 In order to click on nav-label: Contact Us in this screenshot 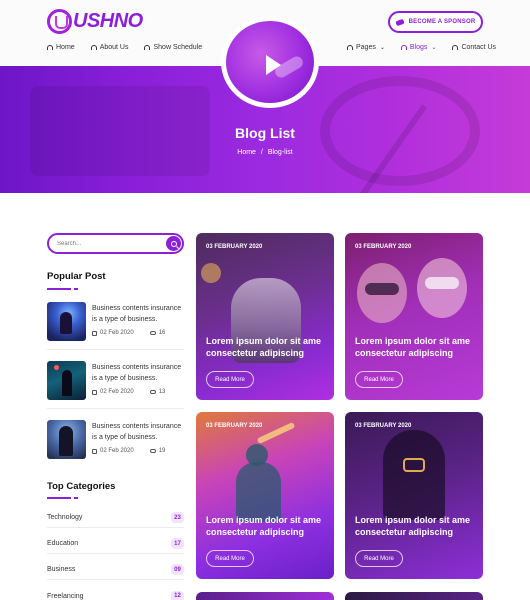, I will do `click(479, 47)`.